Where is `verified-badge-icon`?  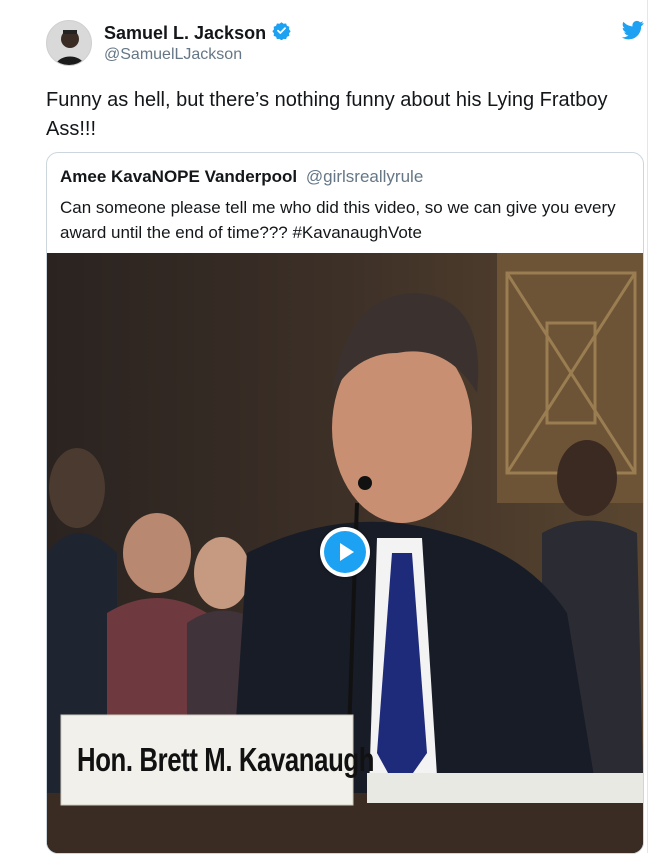 verified-badge-icon is located at coordinates (281, 33).